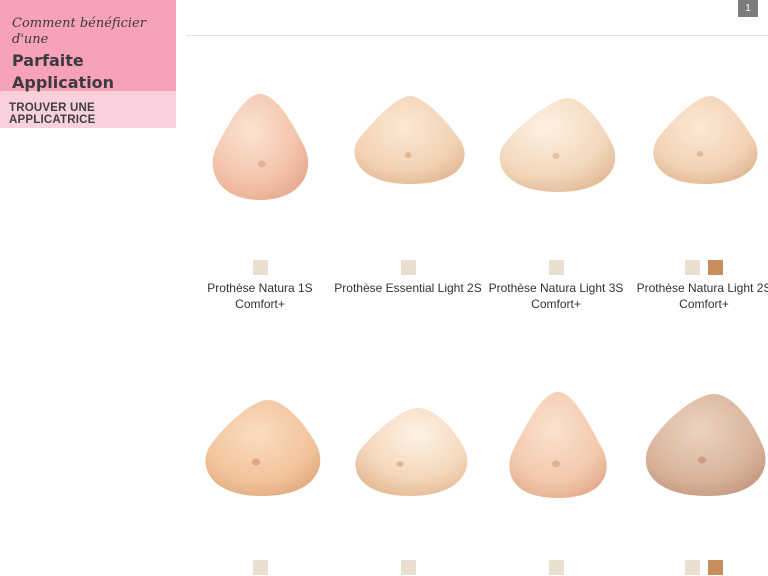  I want to click on promo-banner-title: Parfaite Application, so click(63, 71).